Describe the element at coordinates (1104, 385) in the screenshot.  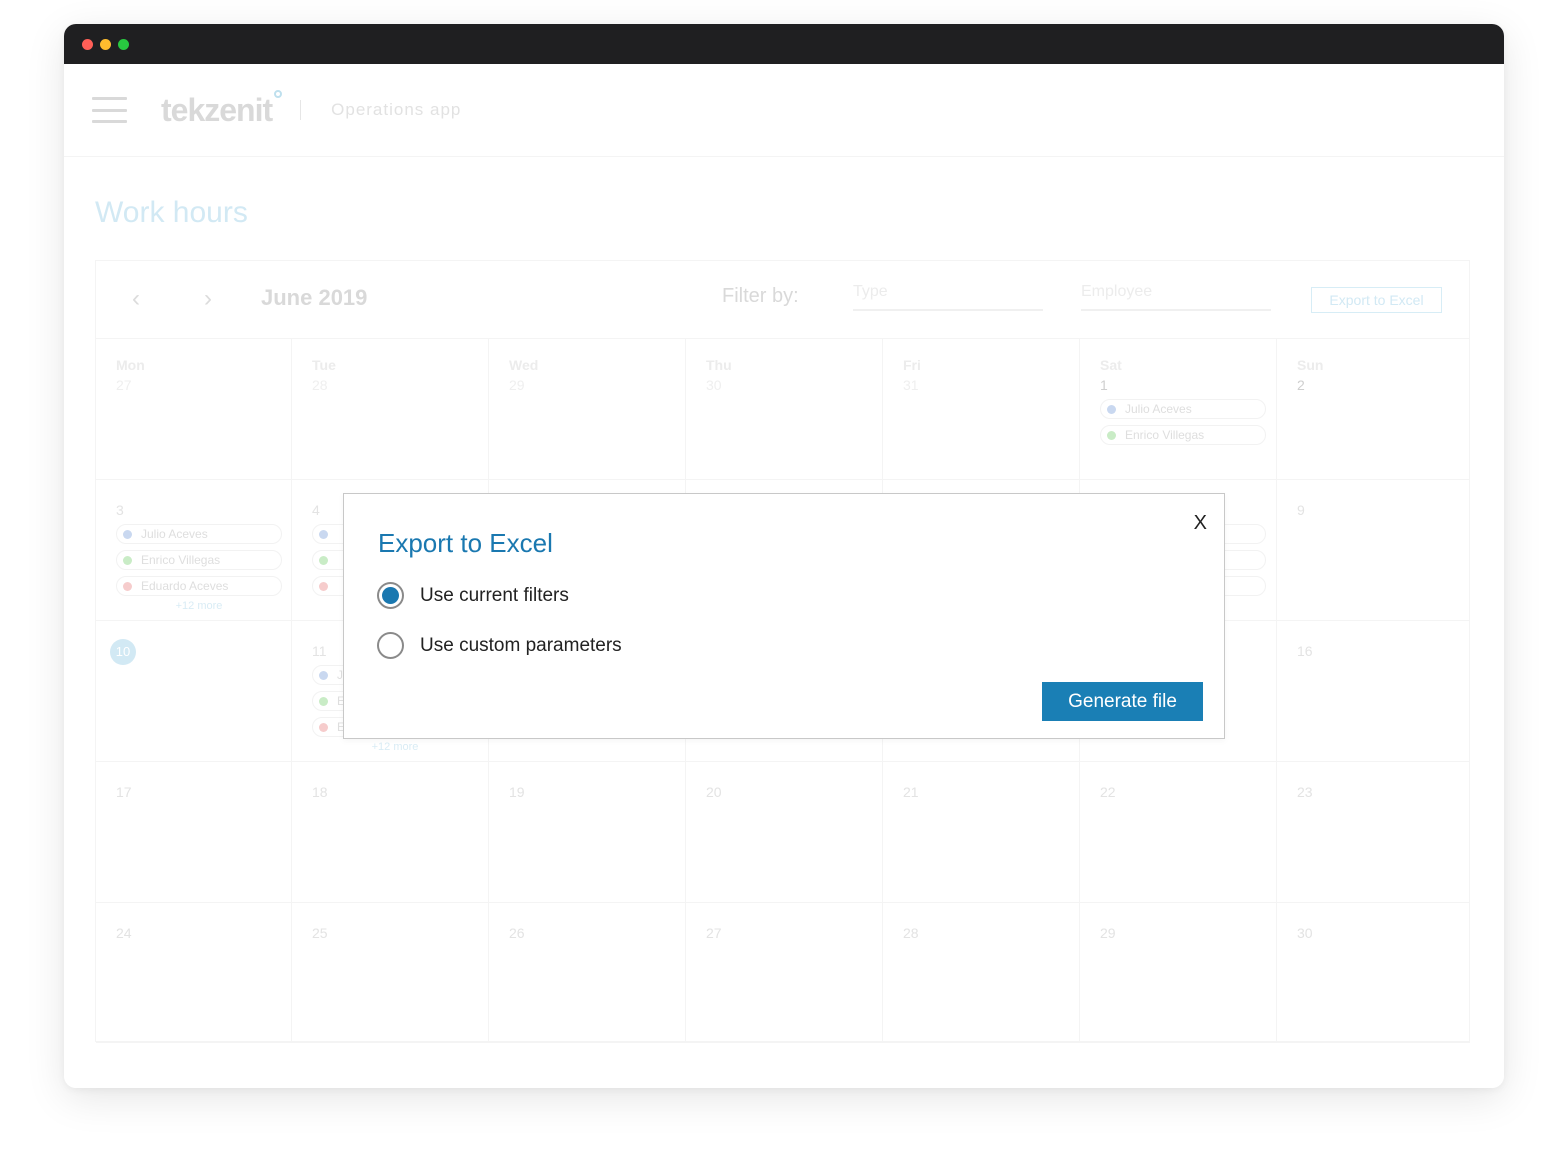
I see `day-number: 1` at that location.